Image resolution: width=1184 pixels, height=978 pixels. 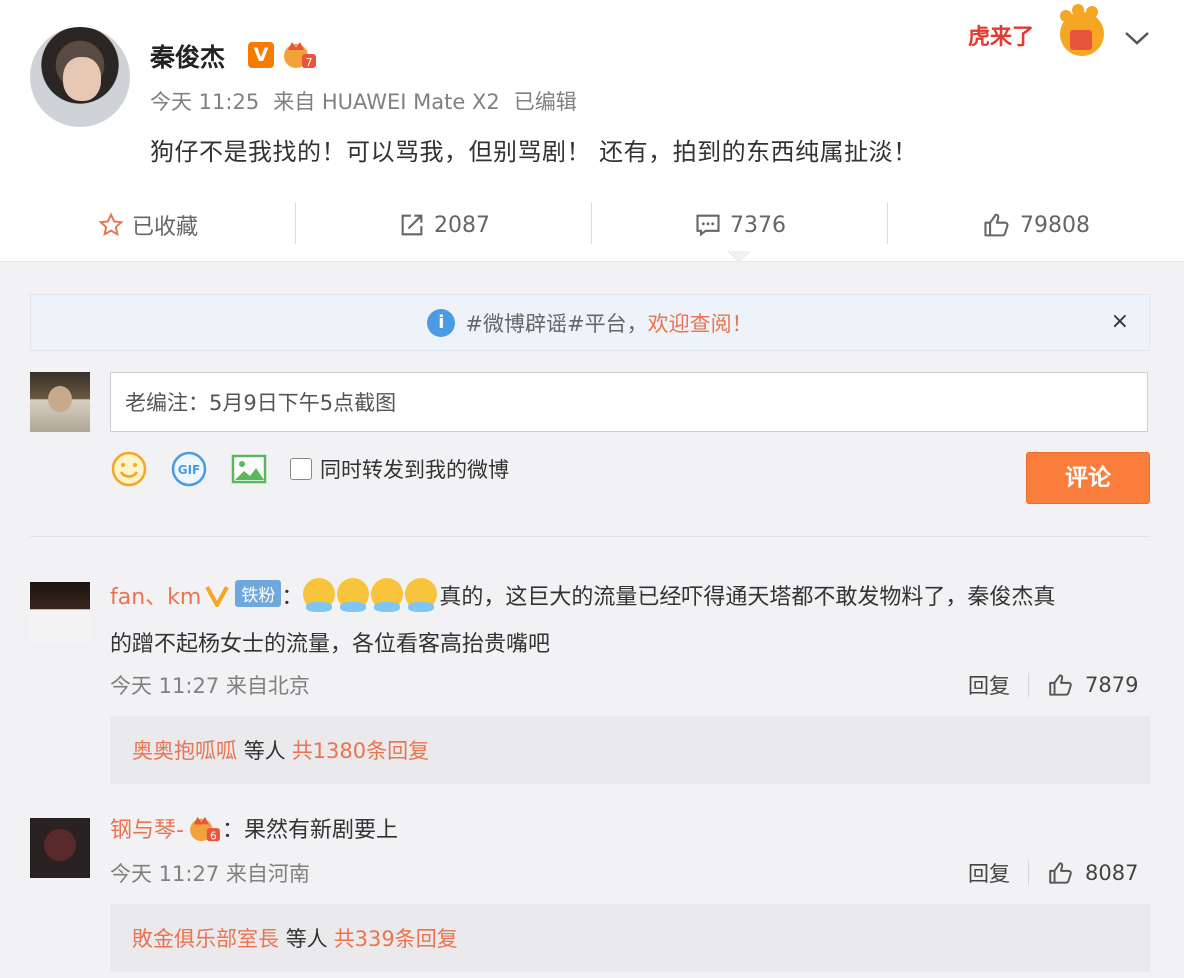 I want to click on gif-icon: GIF, so click(x=189, y=469).